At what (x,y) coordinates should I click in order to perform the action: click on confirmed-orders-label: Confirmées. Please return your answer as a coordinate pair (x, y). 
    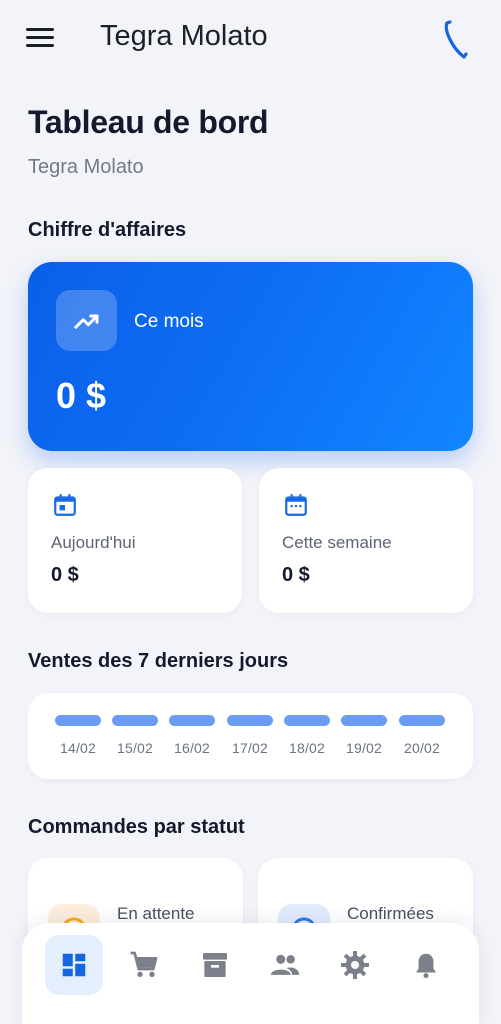
    Looking at the image, I should click on (390, 913).